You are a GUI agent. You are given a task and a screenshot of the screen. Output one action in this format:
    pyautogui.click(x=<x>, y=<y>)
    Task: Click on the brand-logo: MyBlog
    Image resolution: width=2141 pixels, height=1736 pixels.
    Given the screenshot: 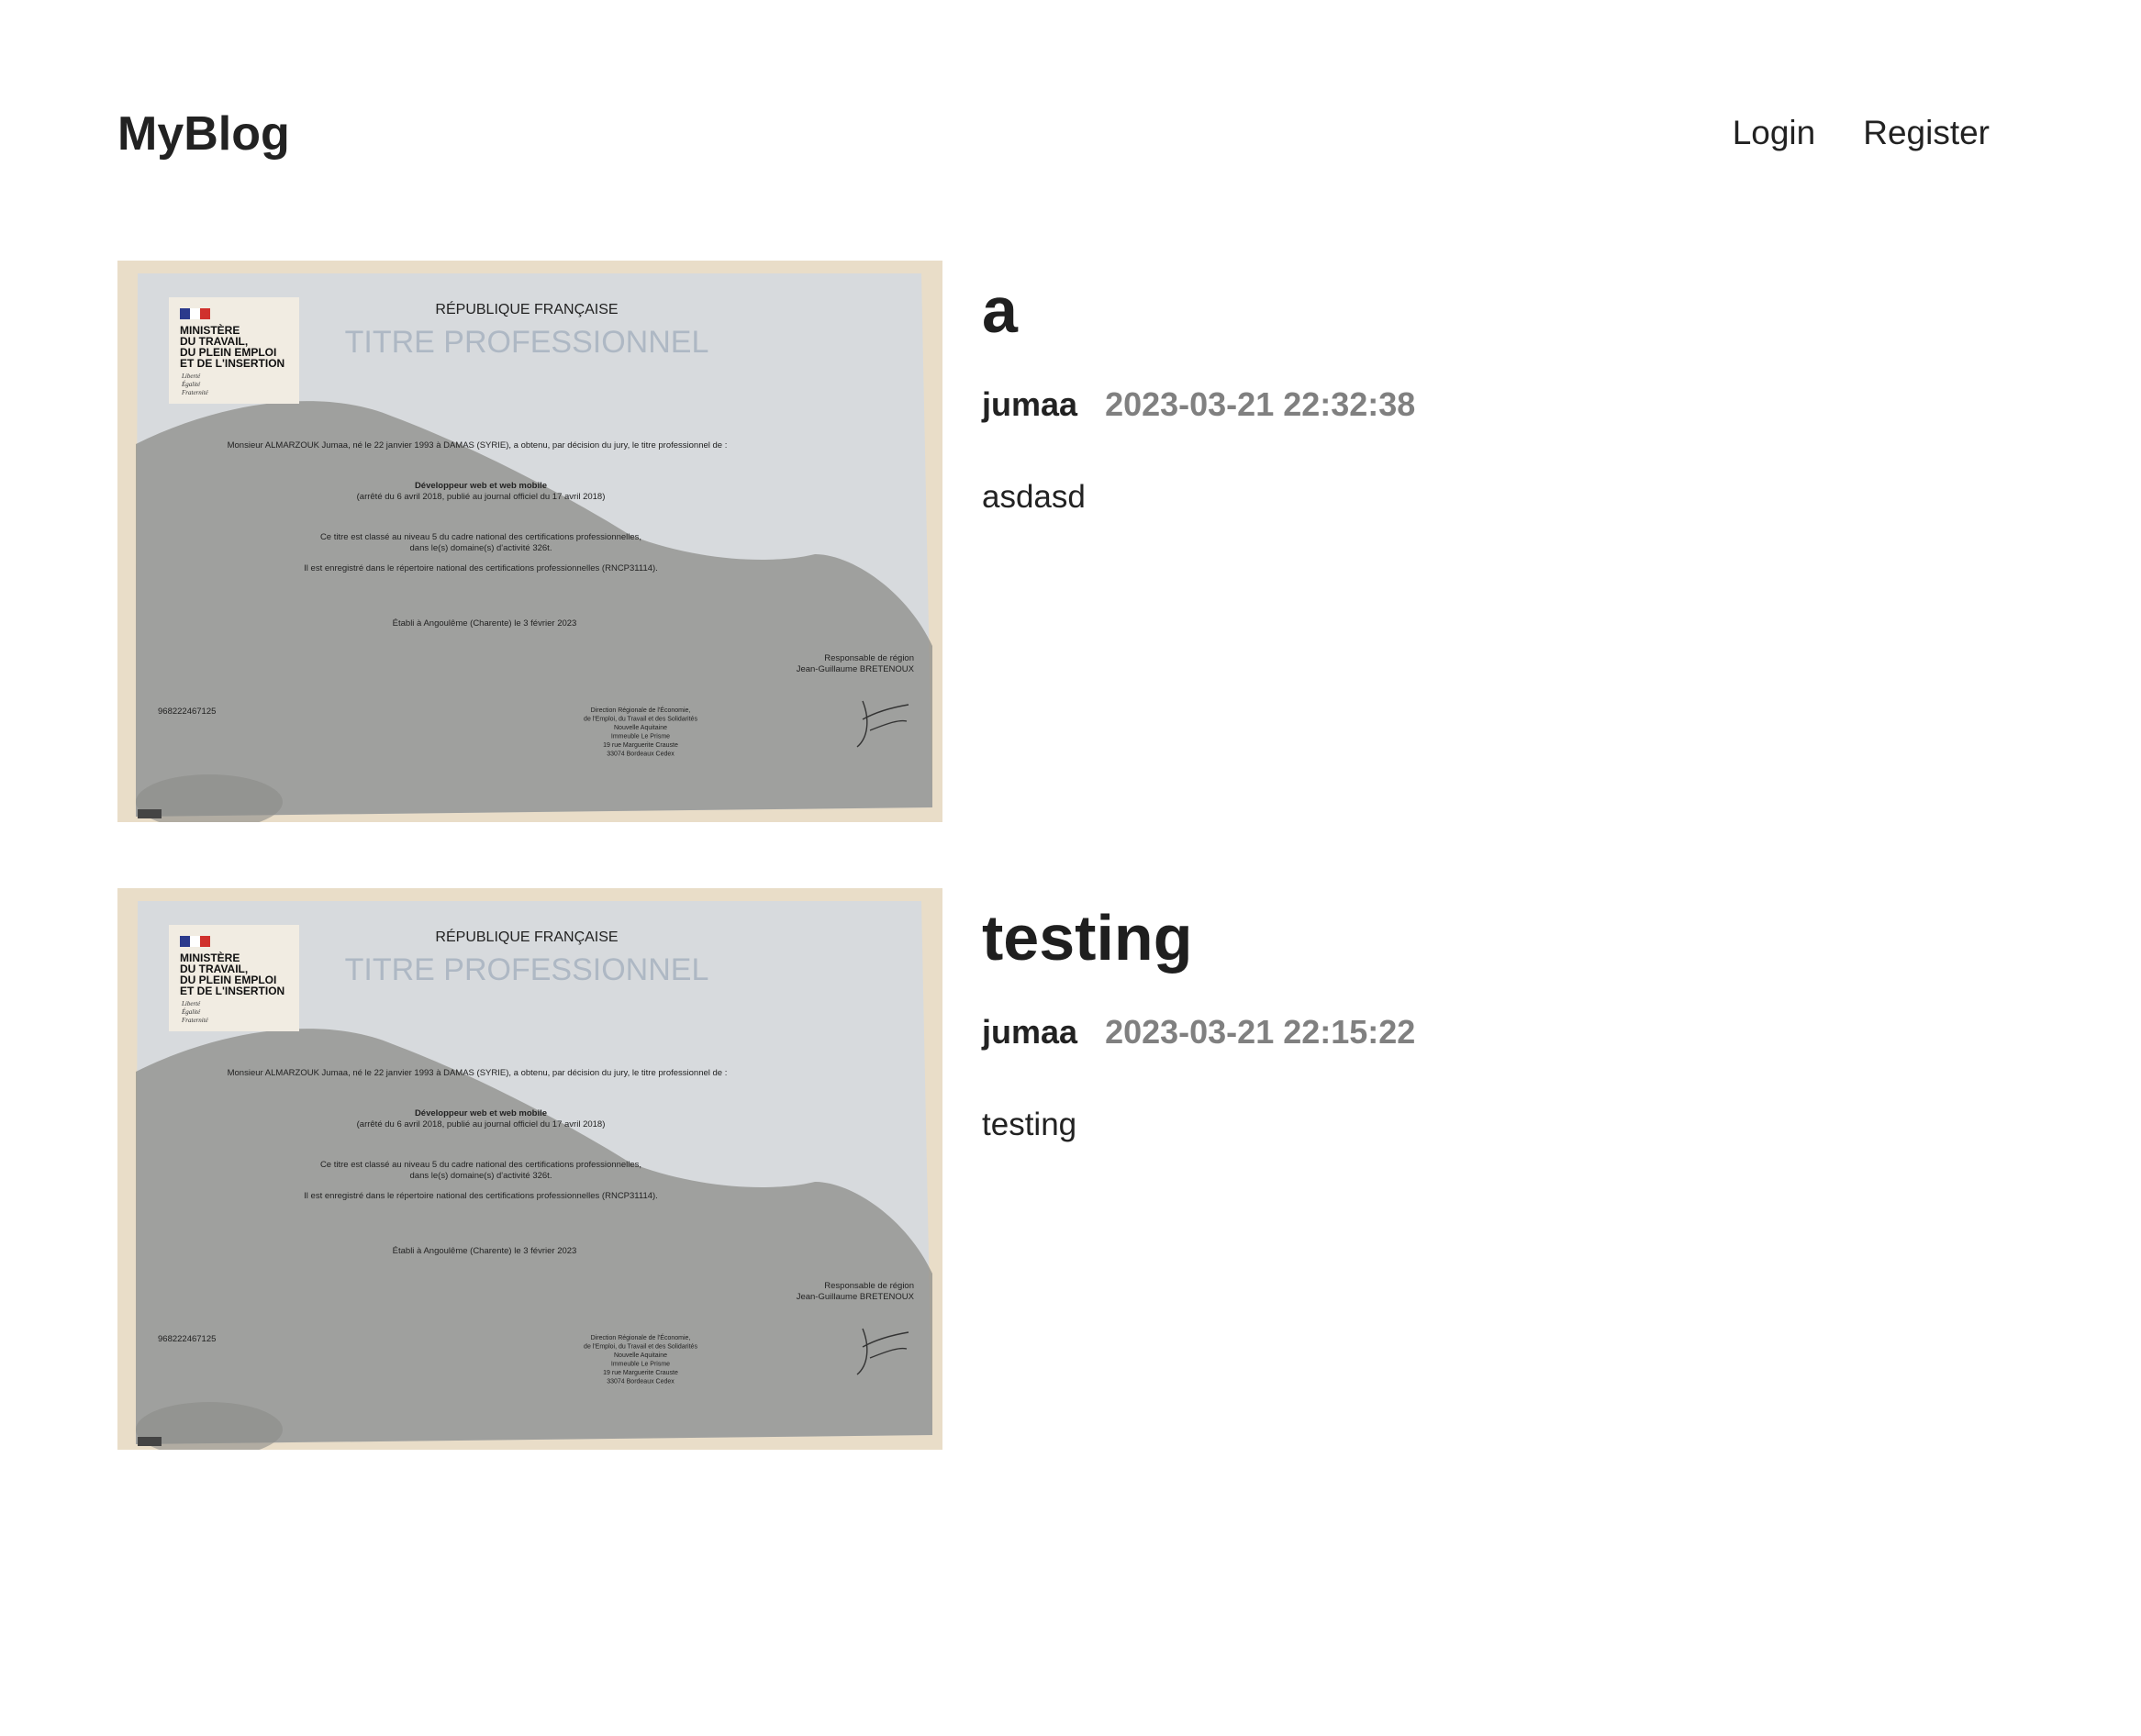 What is the action you would take?
    pyautogui.click(x=203, y=133)
    